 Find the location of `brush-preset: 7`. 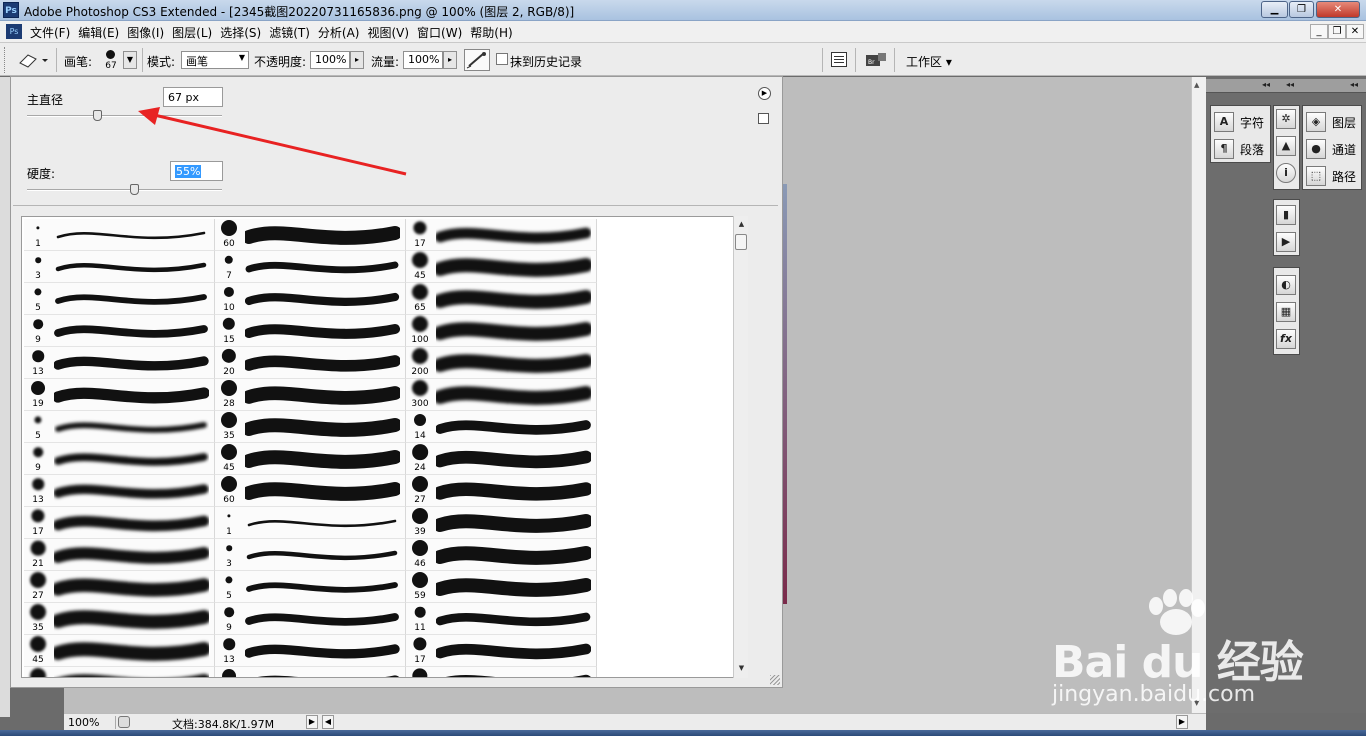

brush-preset: 7 is located at coordinates (310, 267).